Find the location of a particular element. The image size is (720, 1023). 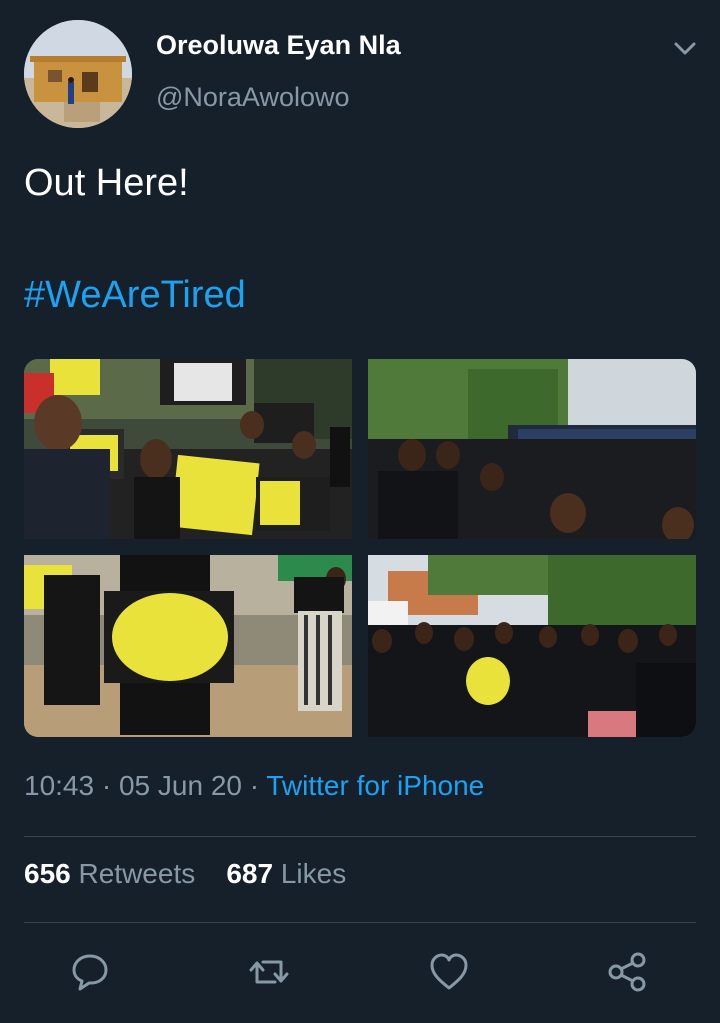

likes-stat: 687 Likes is located at coordinates (286, 873).